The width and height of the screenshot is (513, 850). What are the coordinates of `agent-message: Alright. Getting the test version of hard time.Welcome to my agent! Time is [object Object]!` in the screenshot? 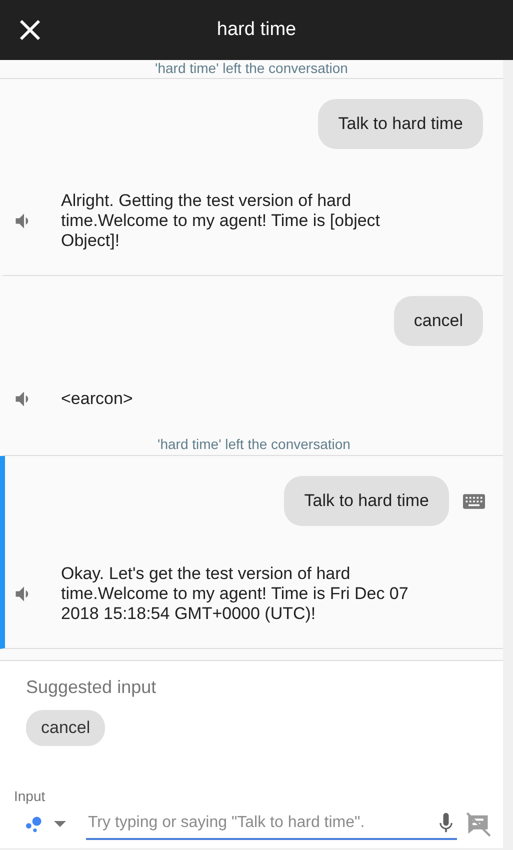 It's located at (221, 221).